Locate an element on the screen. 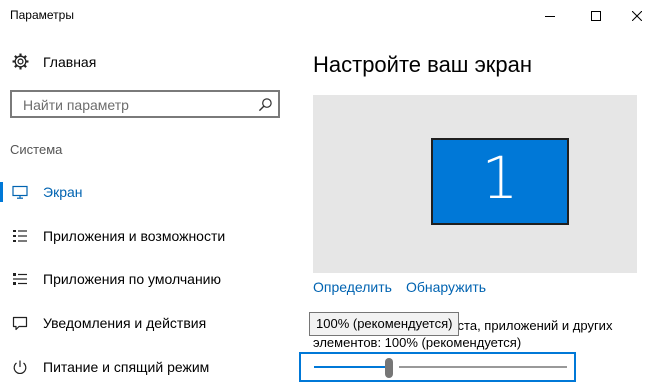 The width and height of the screenshot is (660, 392). maximize-button is located at coordinates (596, 16).